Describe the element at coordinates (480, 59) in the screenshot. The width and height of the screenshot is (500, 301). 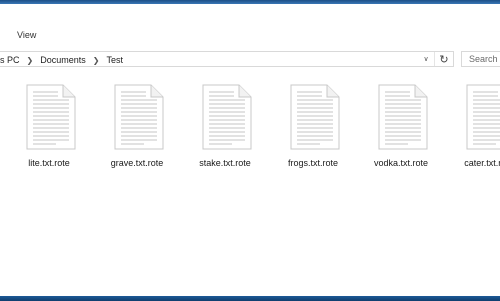
I see `search-input: Search` at that location.